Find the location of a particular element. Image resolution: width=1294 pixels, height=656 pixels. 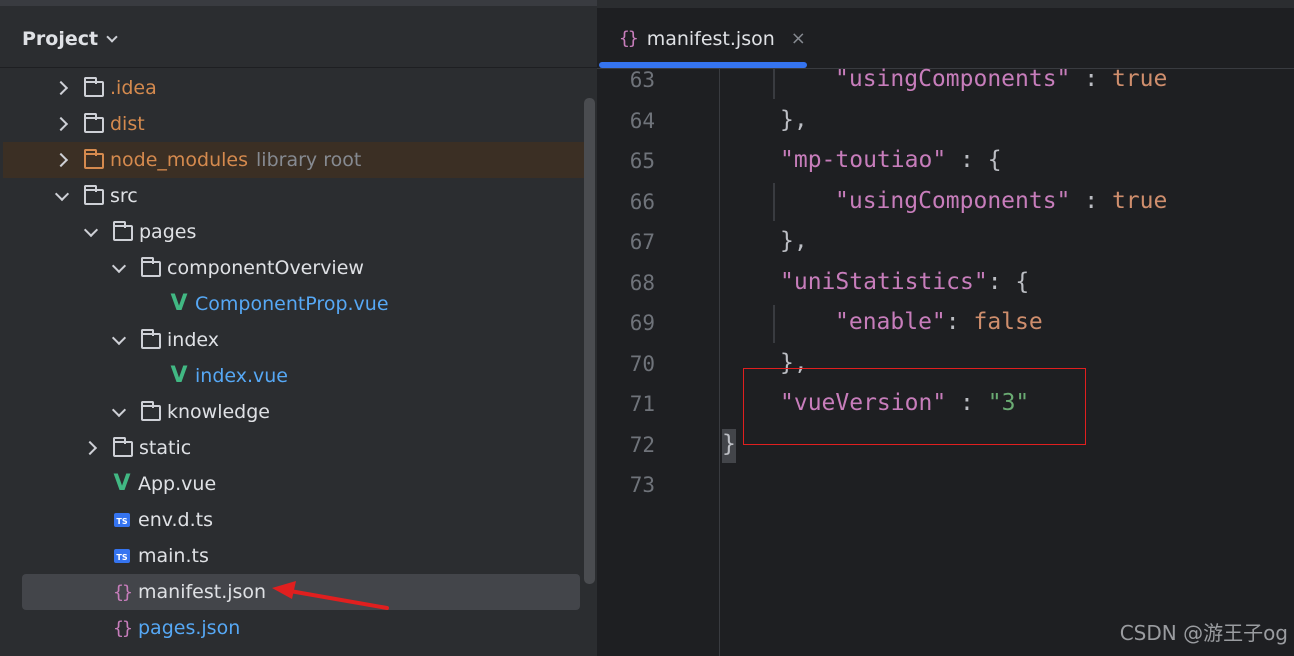

tree-item-label: static is located at coordinates (165, 448).